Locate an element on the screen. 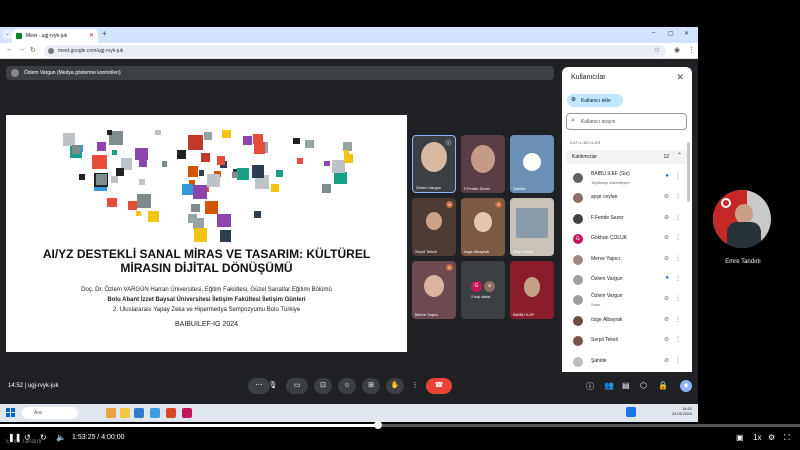 The image size is (800, 450). edge-icon is located at coordinates (139, 413).